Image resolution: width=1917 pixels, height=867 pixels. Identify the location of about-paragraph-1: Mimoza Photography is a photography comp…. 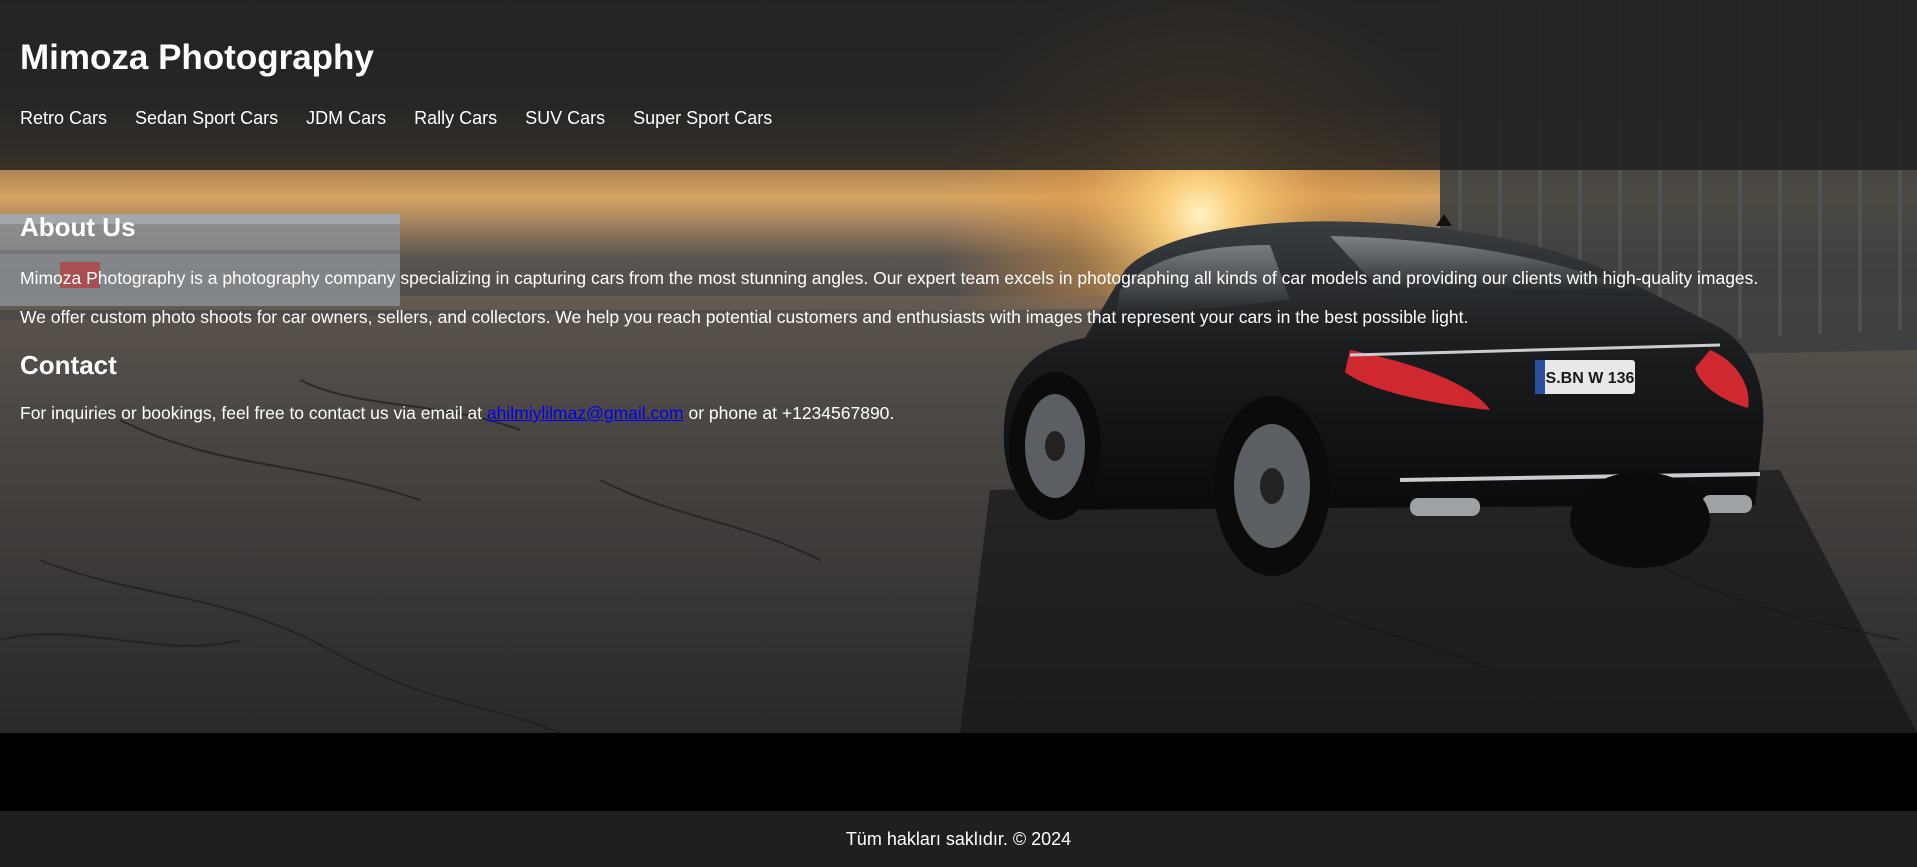
(889, 278).